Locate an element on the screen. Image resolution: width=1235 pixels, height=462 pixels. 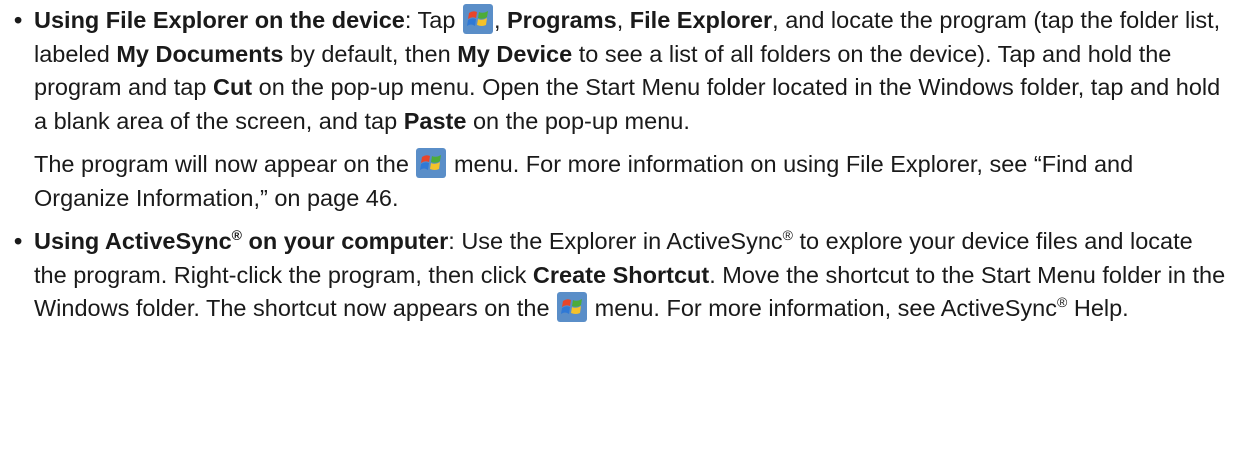
item-title: Using ActiveSync® on your computer is located at coordinates (241, 241).